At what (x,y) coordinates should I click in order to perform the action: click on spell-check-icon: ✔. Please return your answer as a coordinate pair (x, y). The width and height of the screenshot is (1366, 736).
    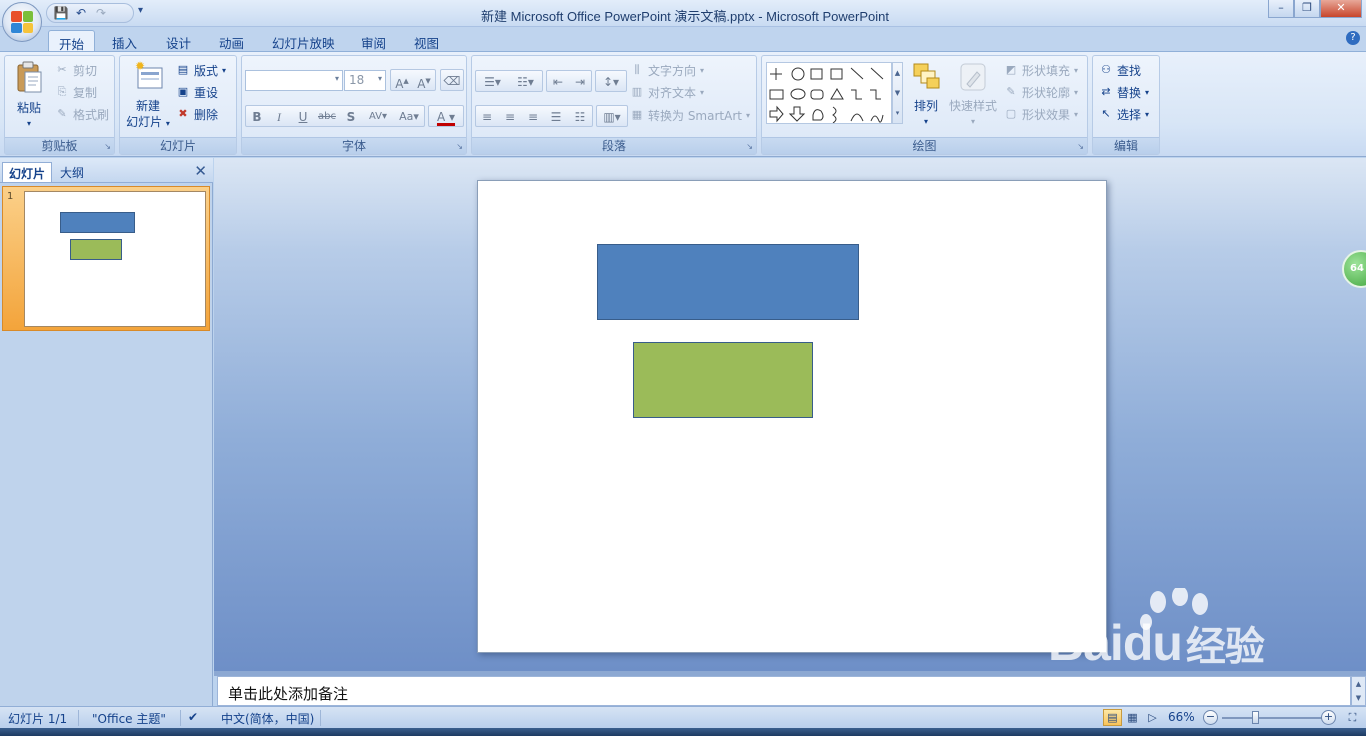
    Looking at the image, I should click on (193, 717).